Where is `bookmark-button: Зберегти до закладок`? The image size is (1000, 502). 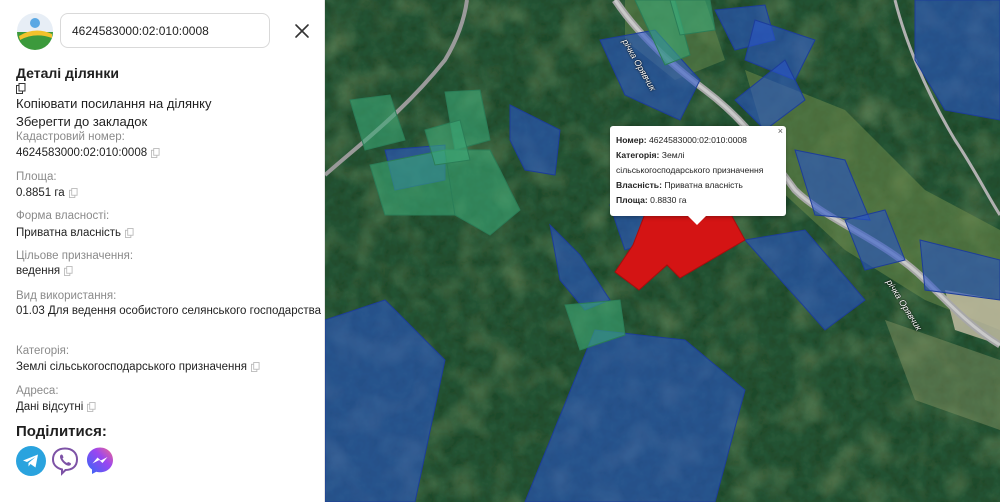
bookmark-button: Зберегти до закладок is located at coordinates (81, 121).